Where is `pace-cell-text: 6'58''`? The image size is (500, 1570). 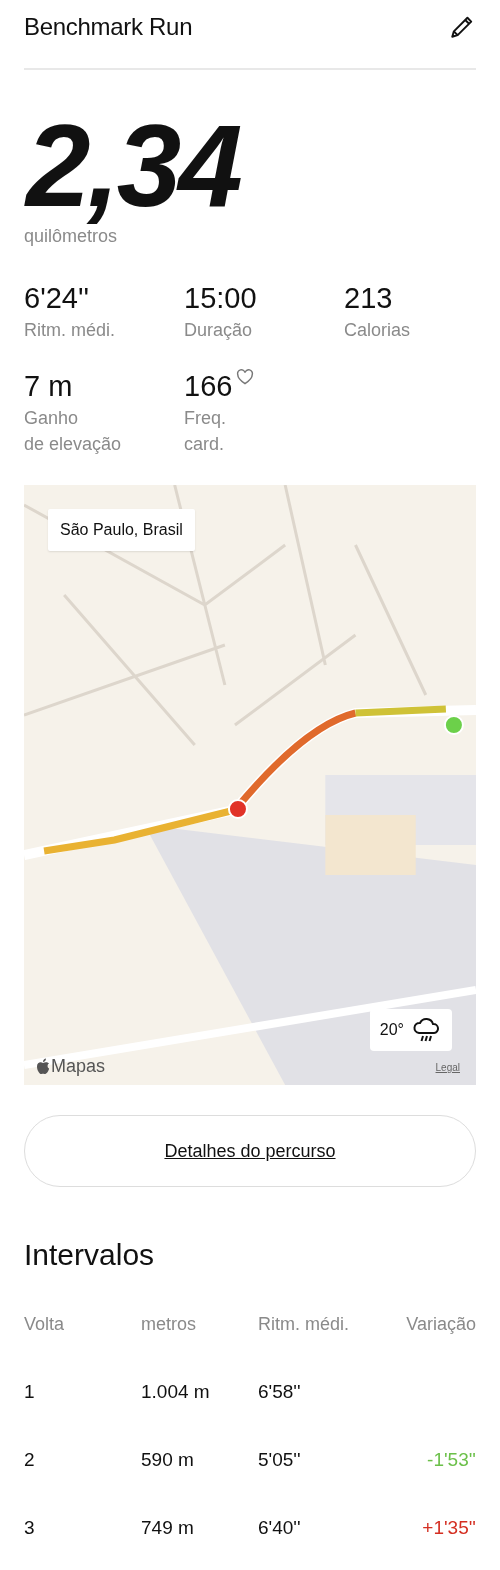
pace-cell-text: 6'58'' is located at coordinates (280, 1392).